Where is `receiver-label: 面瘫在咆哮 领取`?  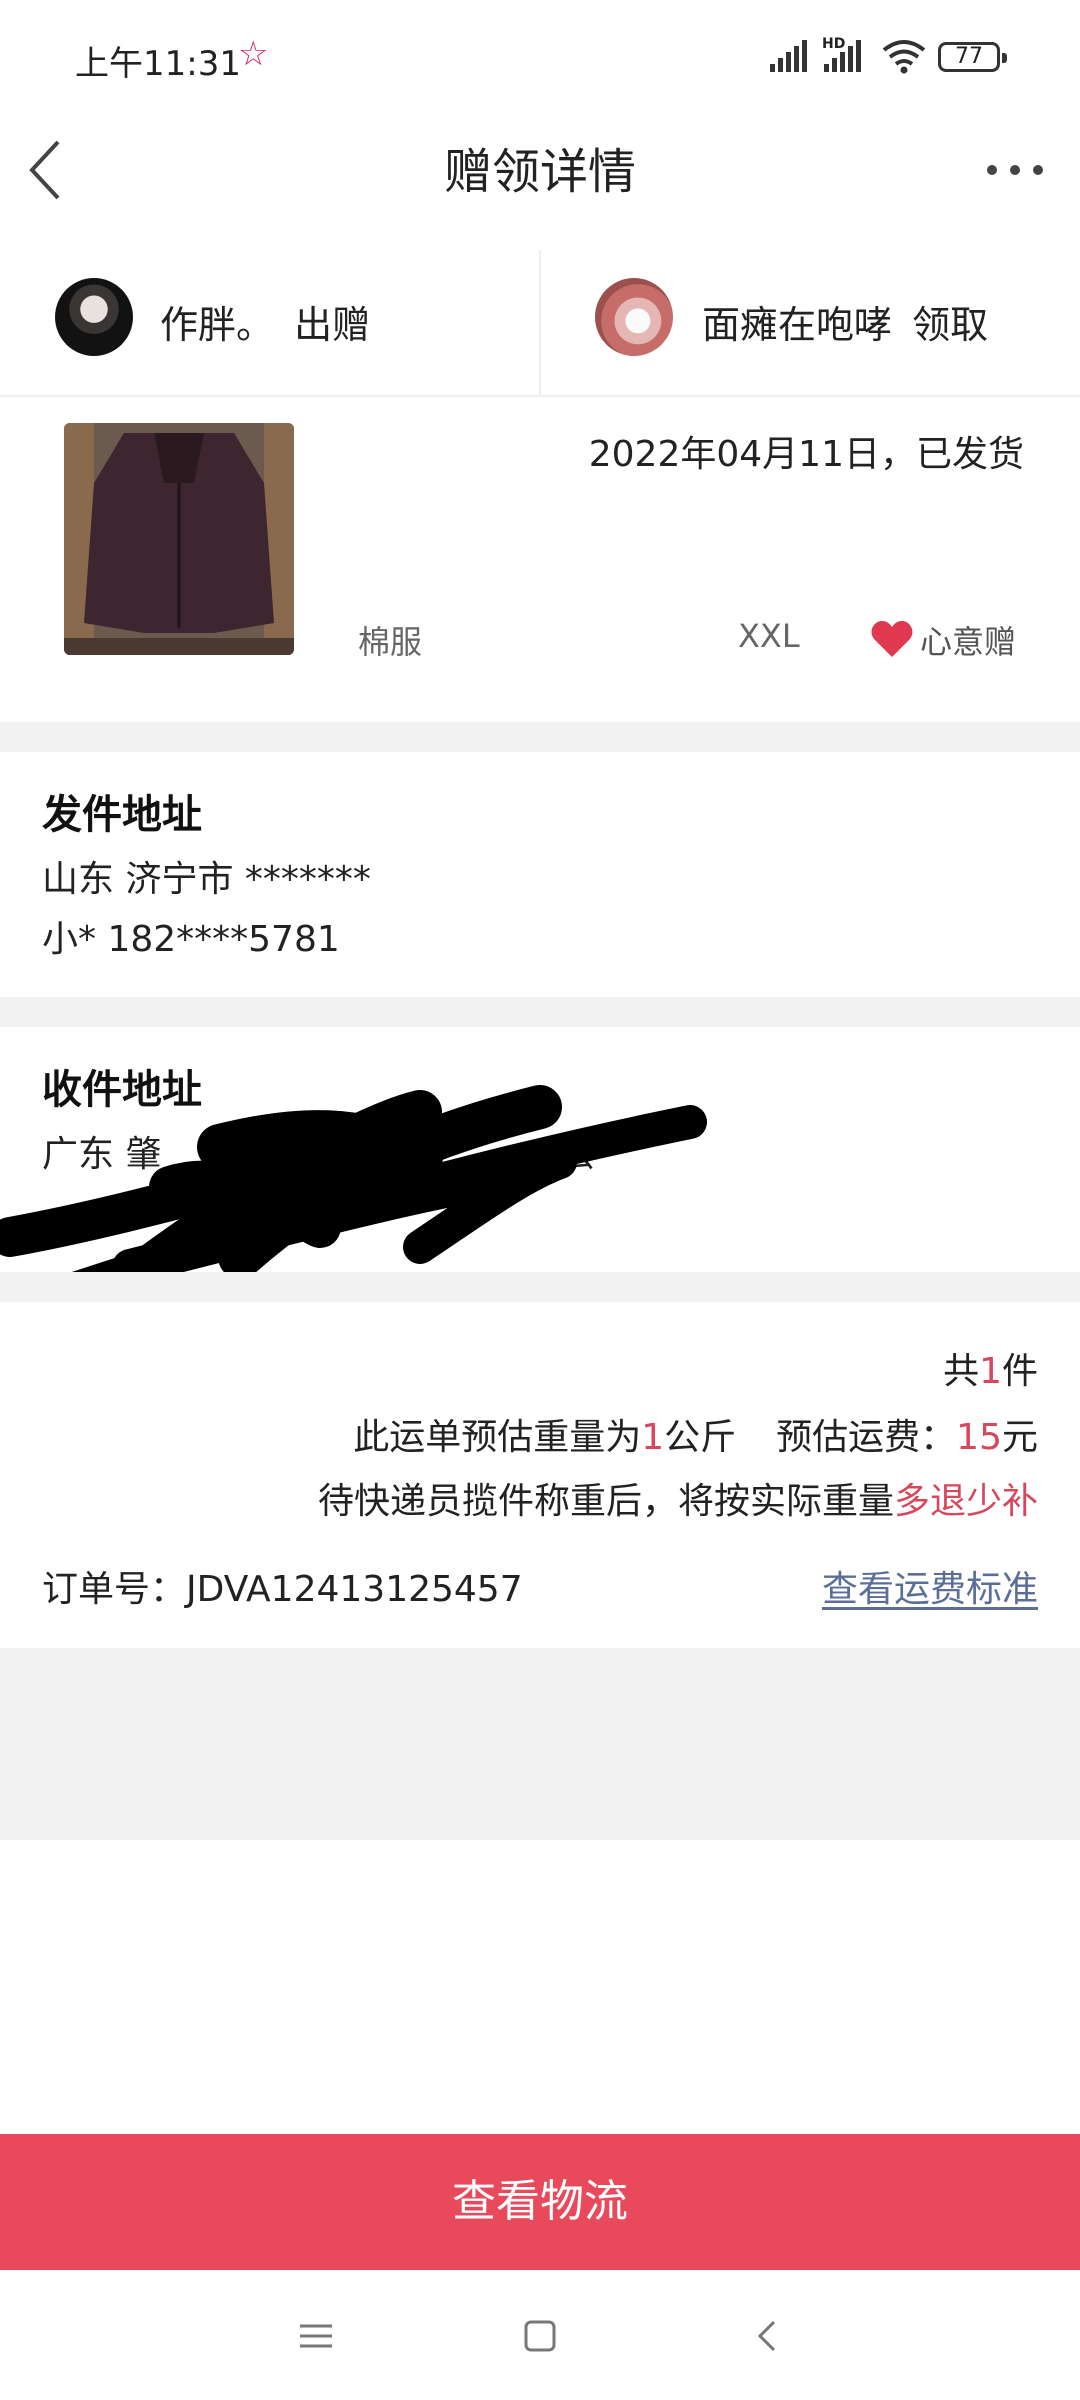
receiver-label: 面瘫在咆哮 领取 is located at coordinates (845, 321).